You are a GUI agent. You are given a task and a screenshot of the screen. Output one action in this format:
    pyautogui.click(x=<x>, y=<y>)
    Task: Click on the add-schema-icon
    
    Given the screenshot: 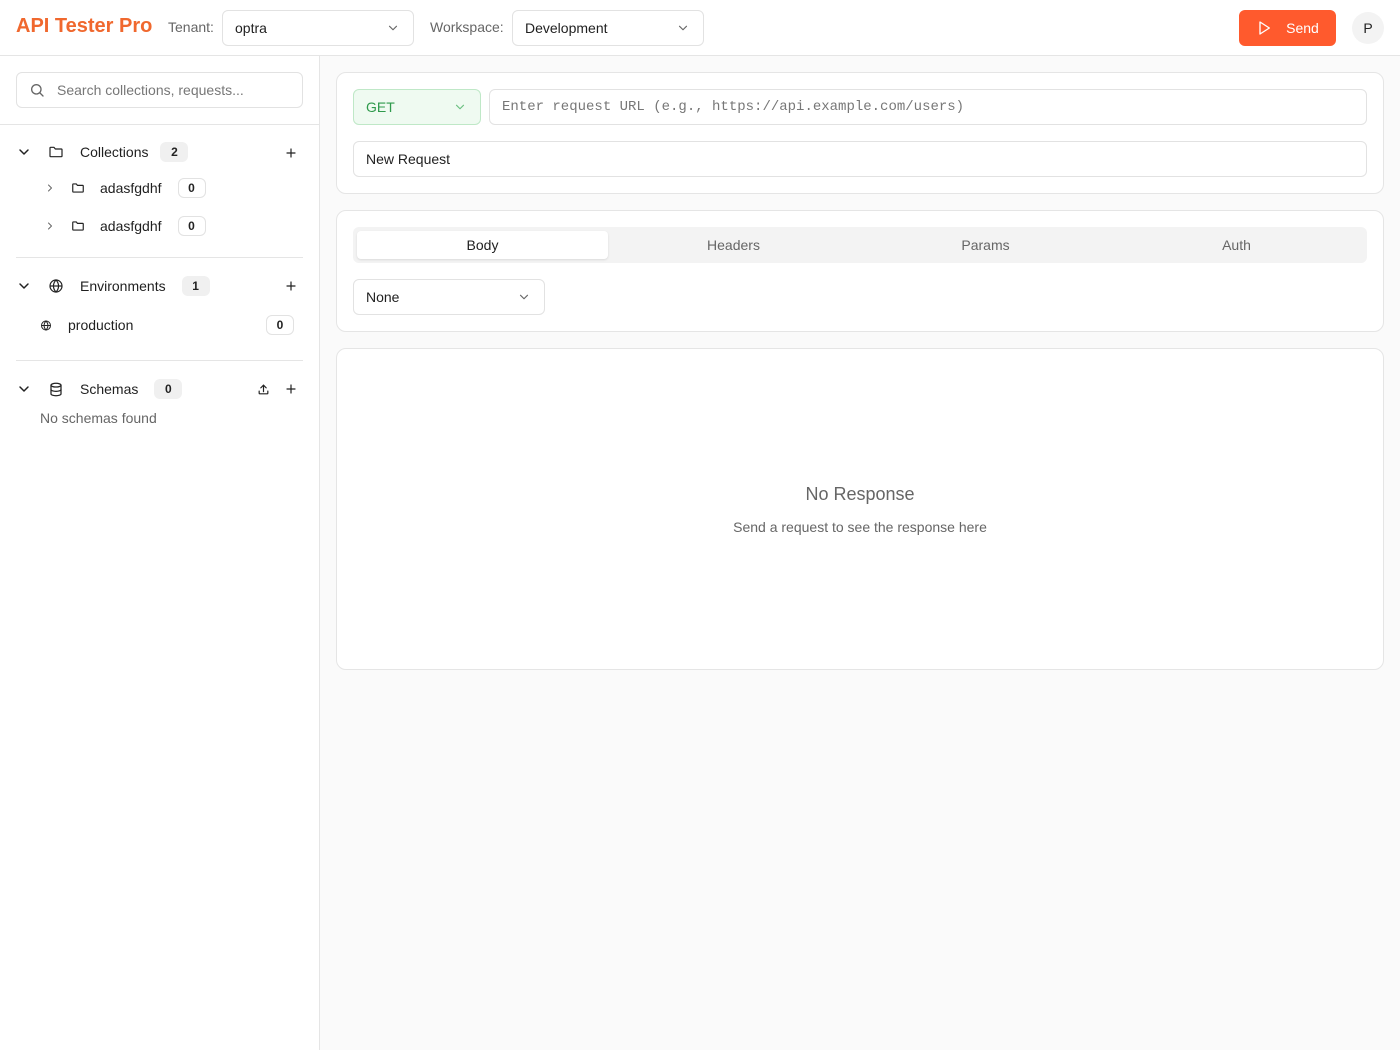 What is the action you would take?
    pyautogui.click(x=291, y=389)
    